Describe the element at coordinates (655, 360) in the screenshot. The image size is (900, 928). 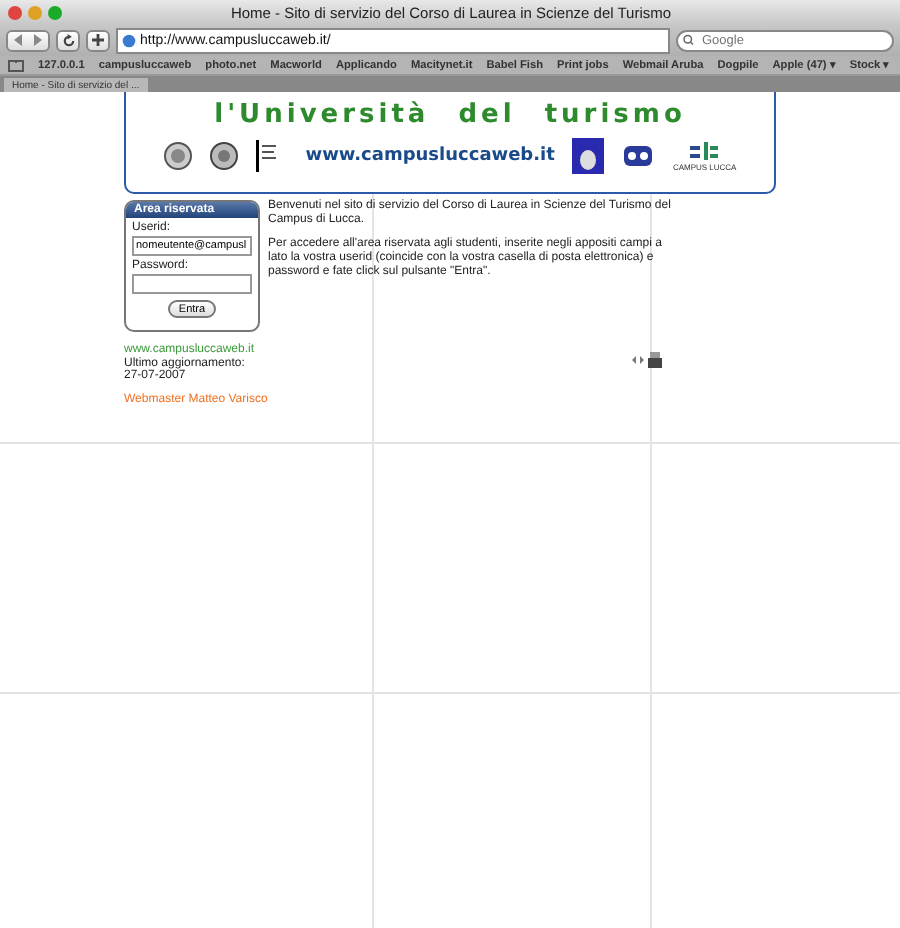
I see `printer-icon` at that location.